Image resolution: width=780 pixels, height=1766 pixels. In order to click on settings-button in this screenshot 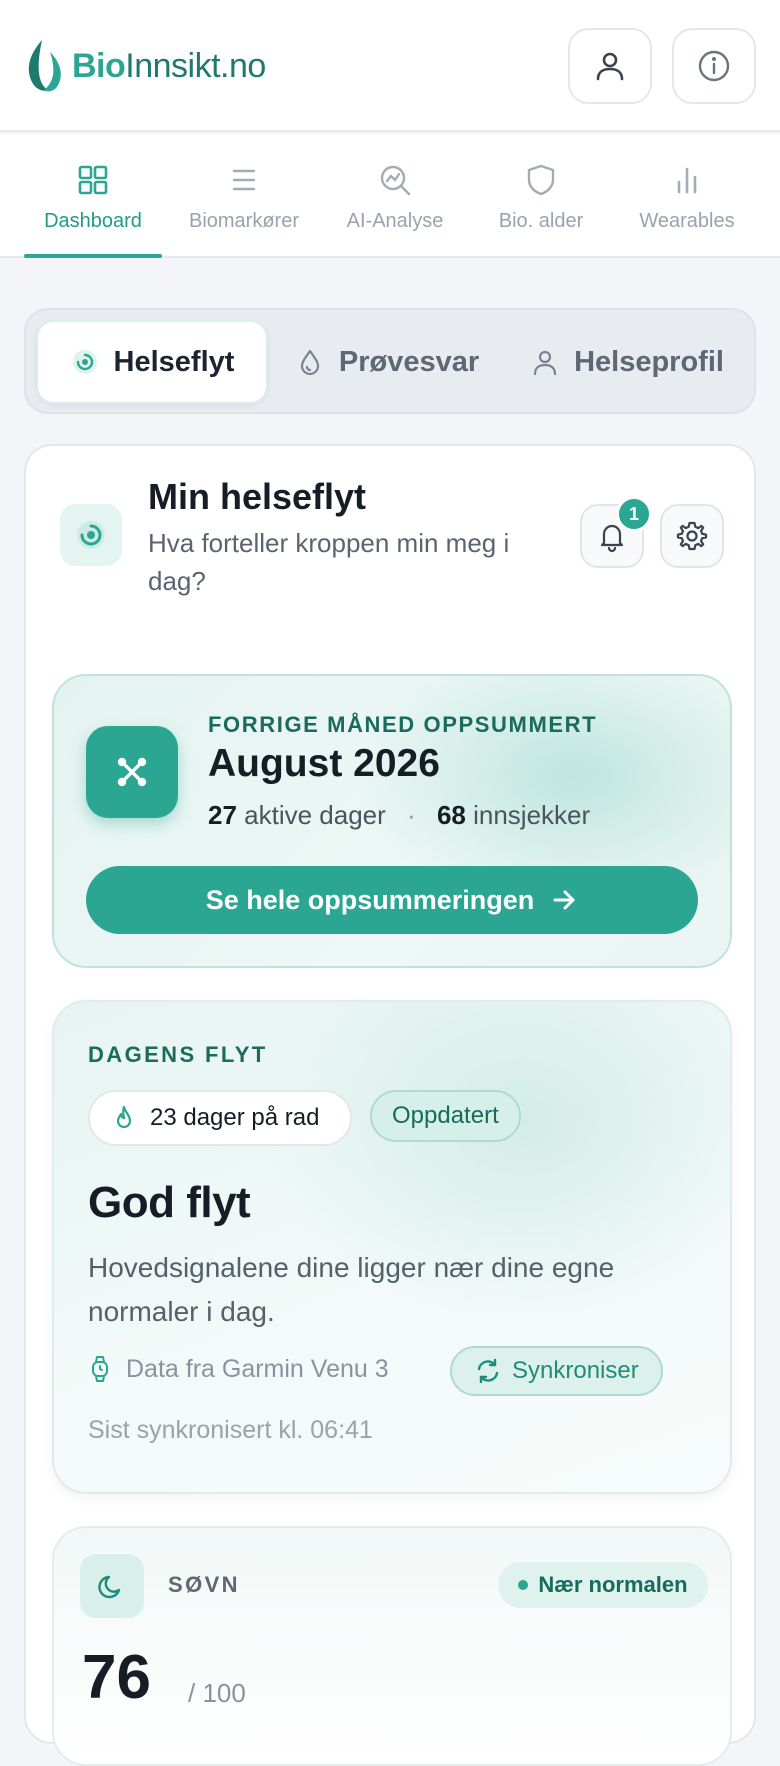, I will do `click(692, 536)`.